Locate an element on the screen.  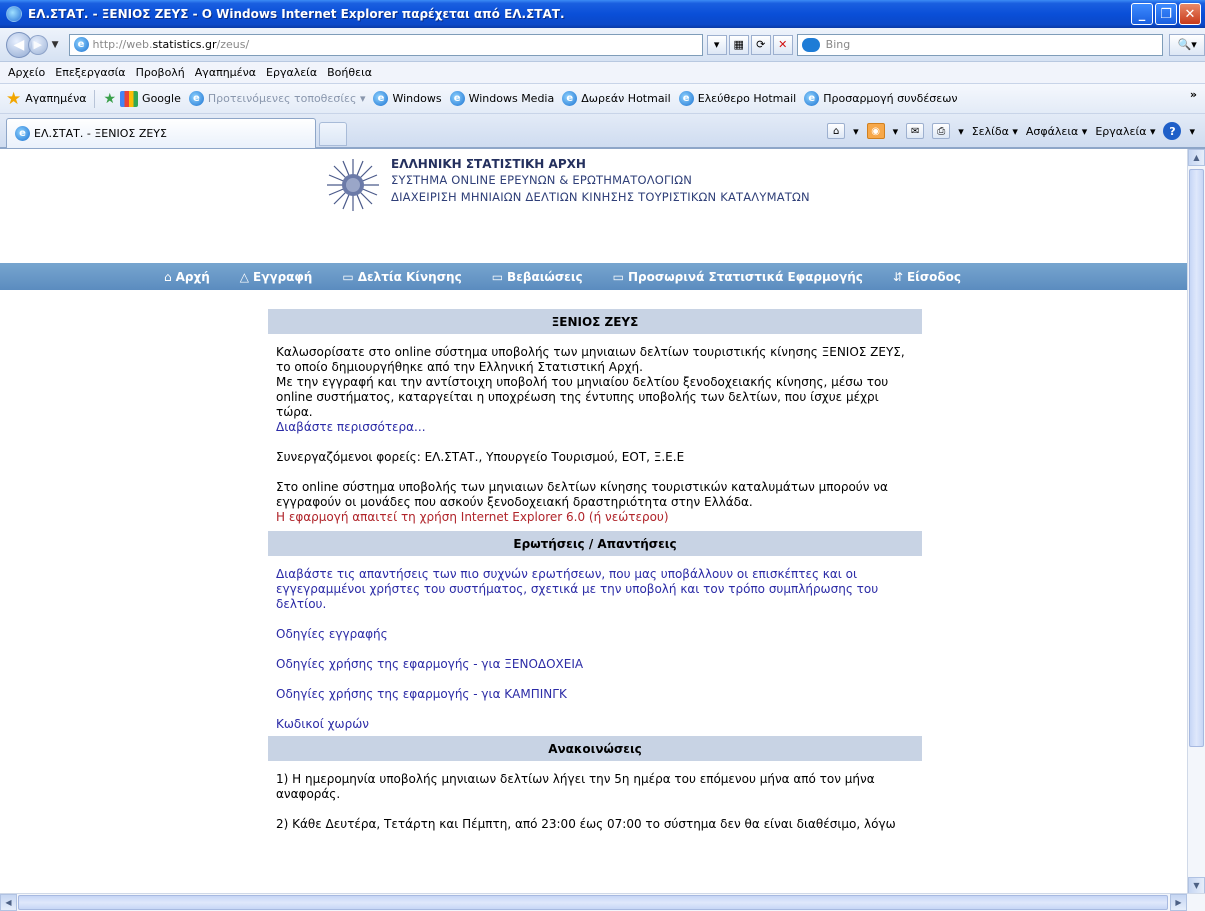
registration-guide-link: Οδηγίες εγγραφής is located at coordinates (595, 634).